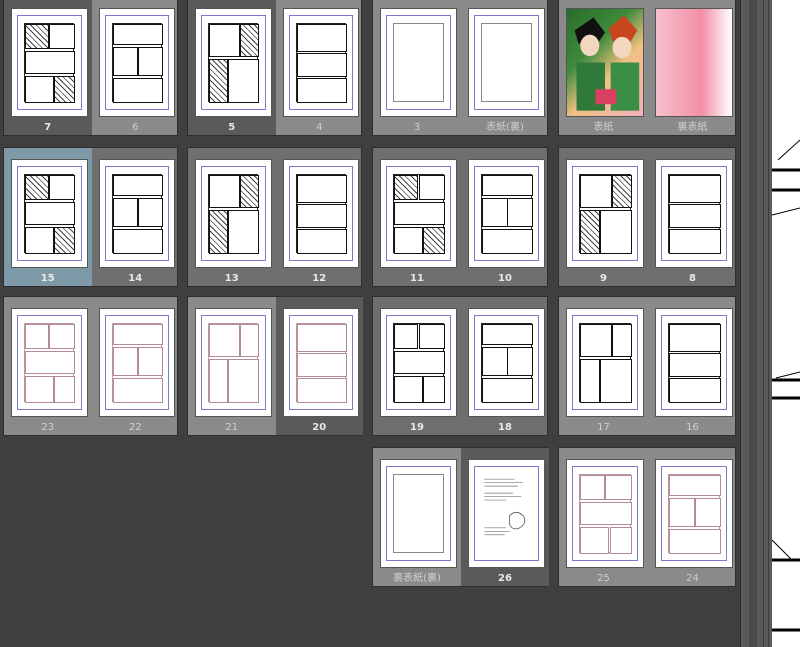 The width and height of the screenshot is (800, 647). Describe the element at coordinates (135, 427) in the screenshot. I see `page-number-label: 22` at that location.